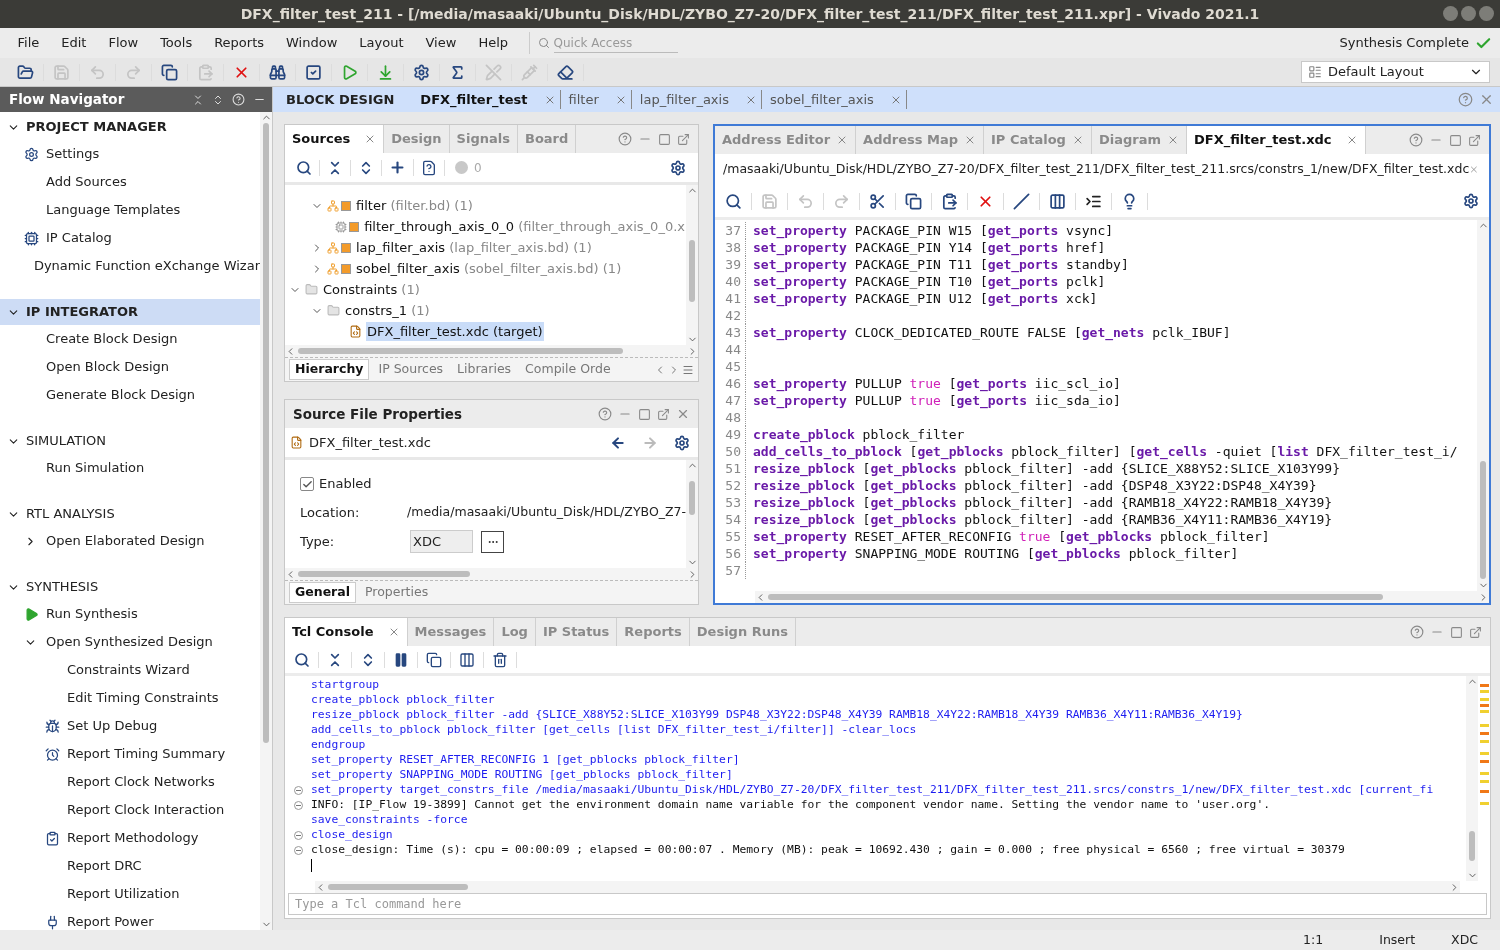  What do you see at coordinates (322, 592) in the screenshot?
I see `bottom-tab: General` at bounding box center [322, 592].